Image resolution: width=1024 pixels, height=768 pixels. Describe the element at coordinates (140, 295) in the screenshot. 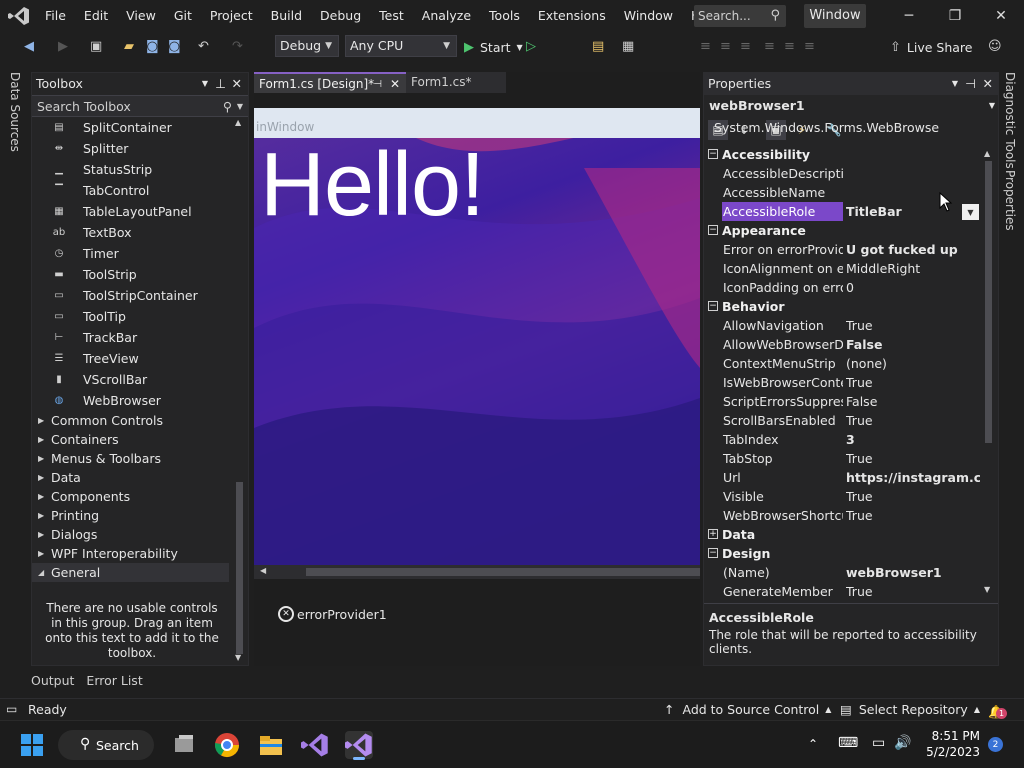

I see `toolbox-item: ▭ ToolStripContainer` at that location.